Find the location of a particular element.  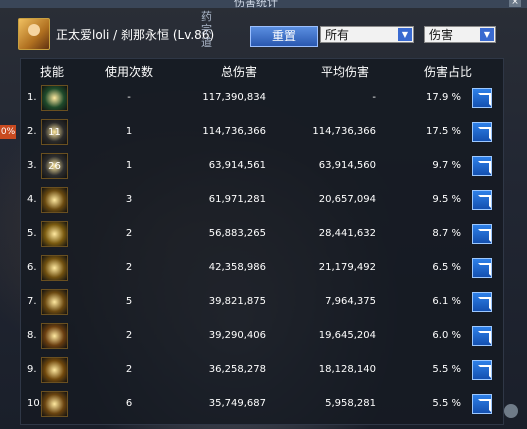

table-row: 10. 6 35,749,687 5,958,281 5.5 % is located at coordinates (262, 404).